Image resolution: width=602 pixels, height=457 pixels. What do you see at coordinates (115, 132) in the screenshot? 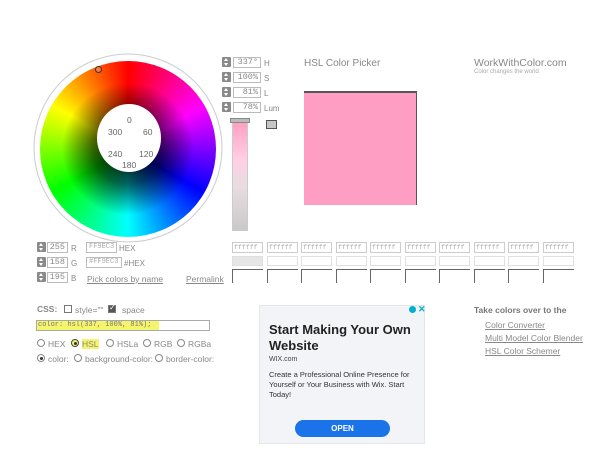
I see `wheel-label-300: 300` at bounding box center [115, 132].